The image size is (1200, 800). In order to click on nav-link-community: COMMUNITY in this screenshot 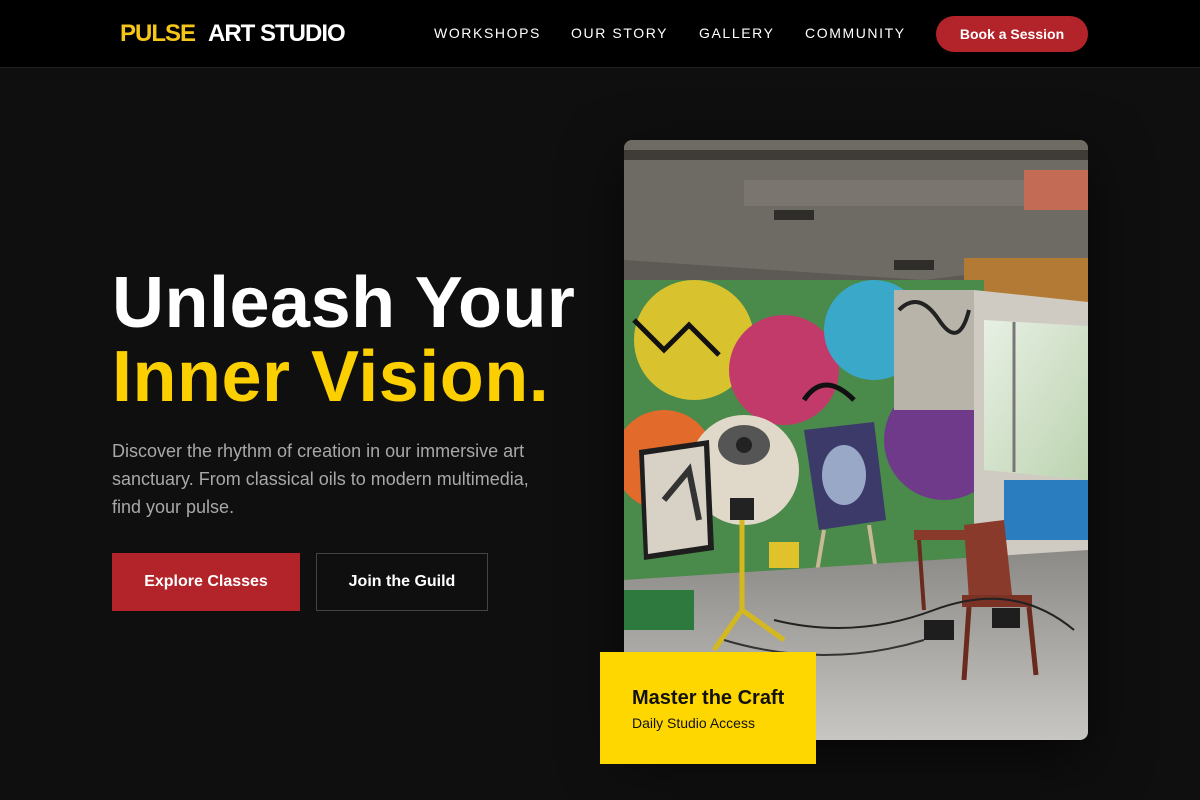, I will do `click(855, 33)`.